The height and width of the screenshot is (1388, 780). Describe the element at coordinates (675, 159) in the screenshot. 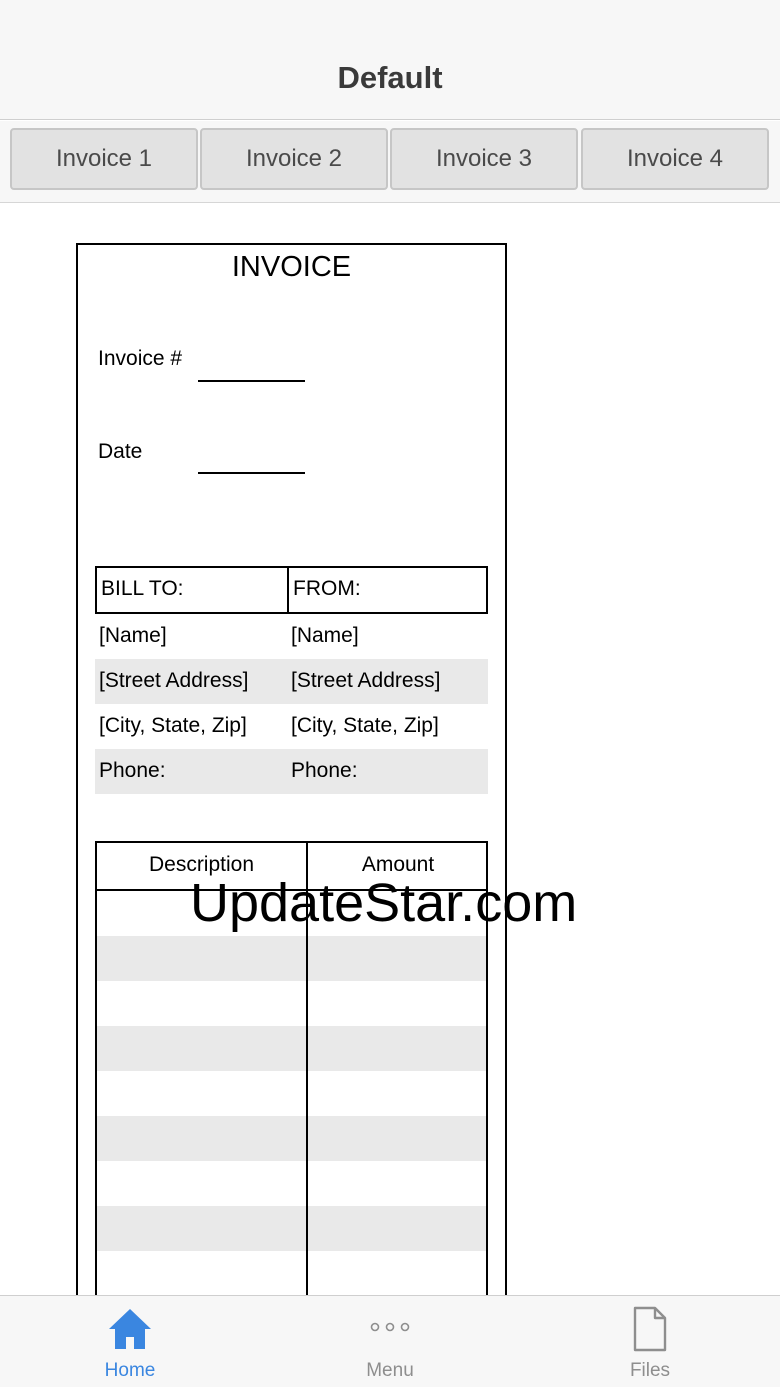

I see `tab-invoice-4: Invoice 4` at that location.